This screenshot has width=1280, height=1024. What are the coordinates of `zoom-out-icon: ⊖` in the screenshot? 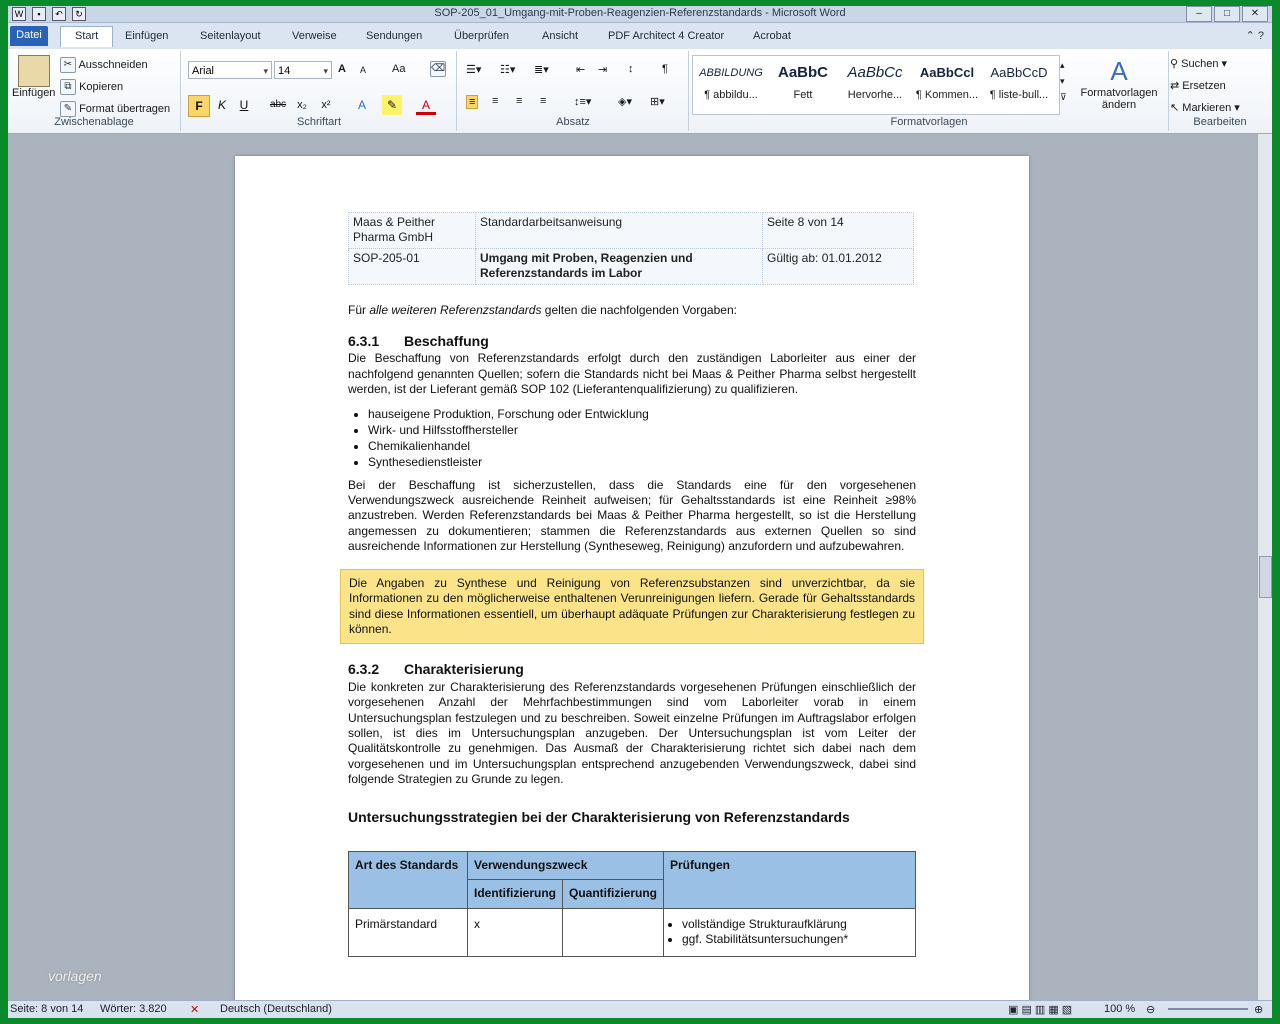 It's located at (1150, 1009).